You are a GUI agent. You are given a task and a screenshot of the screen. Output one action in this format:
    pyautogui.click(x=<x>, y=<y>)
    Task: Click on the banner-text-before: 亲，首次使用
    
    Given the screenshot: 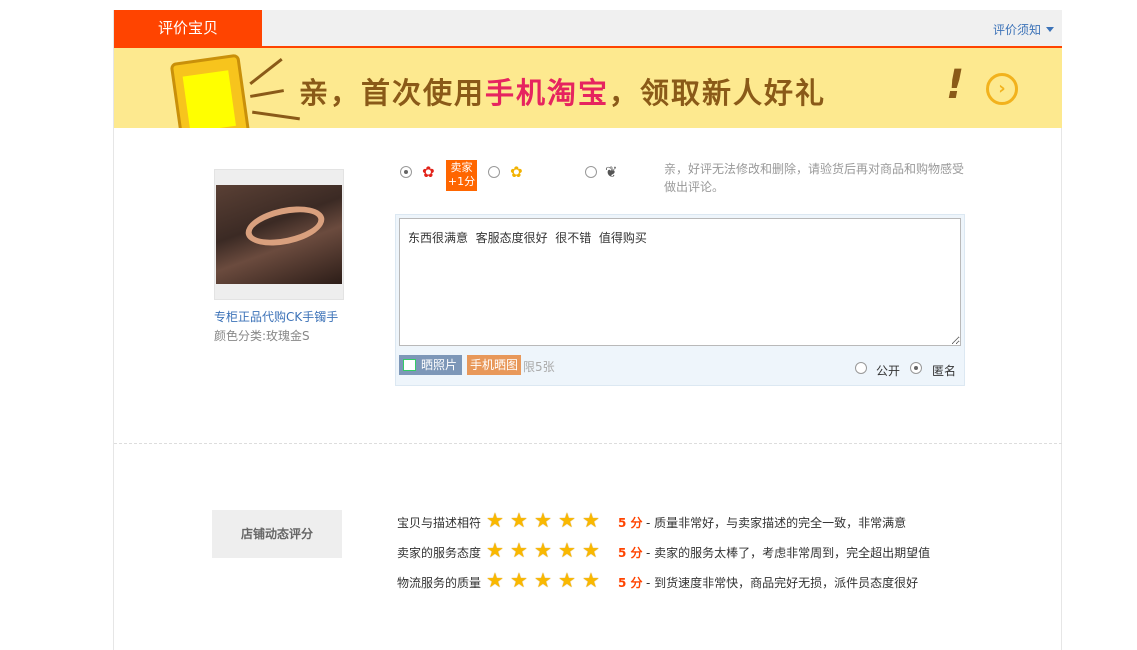 What is the action you would take?
    pyautogui.click(x=392, y=93)
    